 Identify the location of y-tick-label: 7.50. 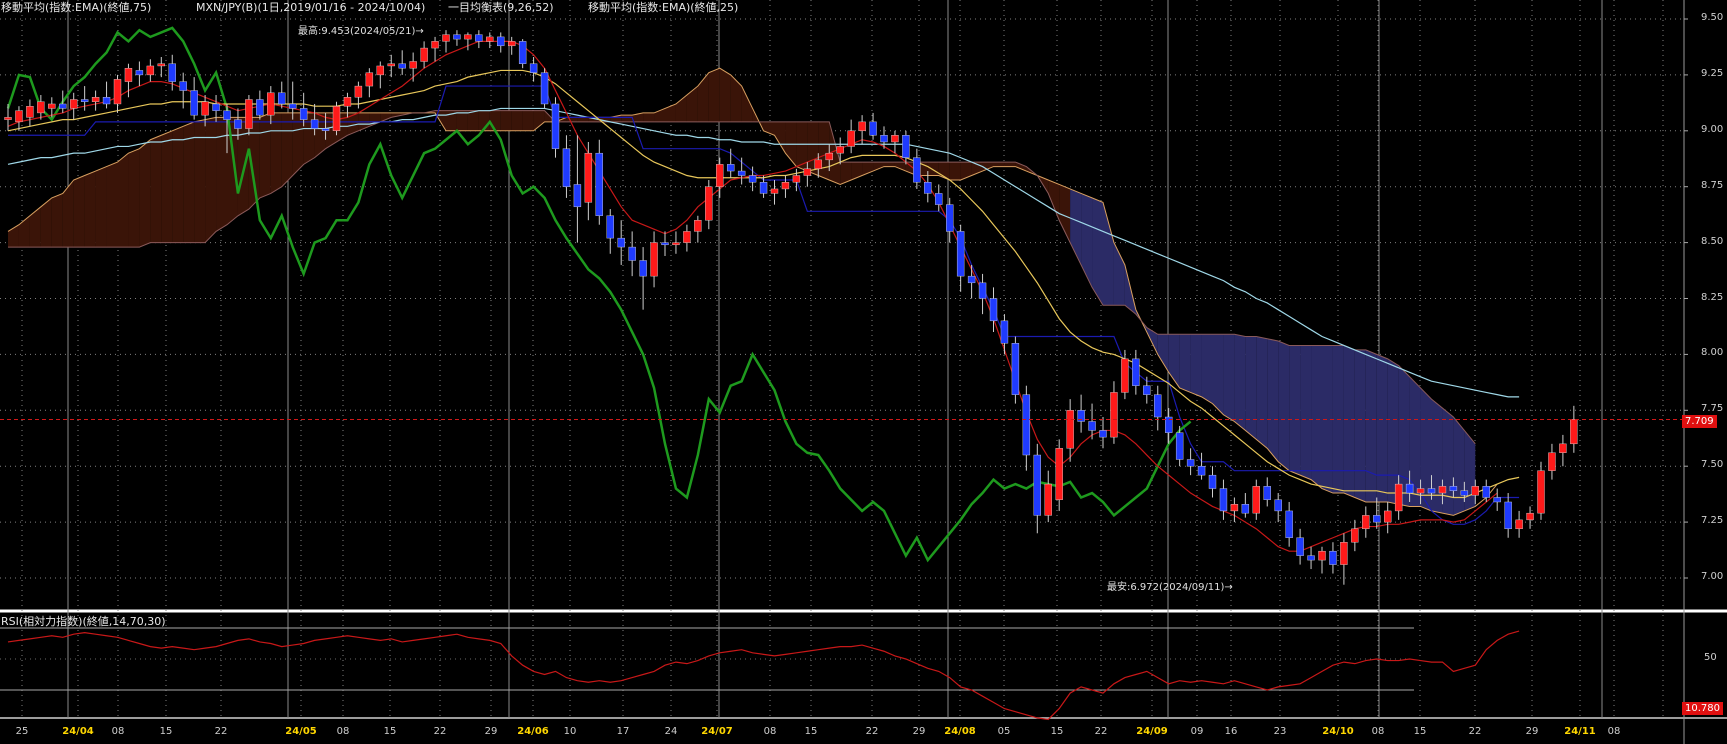
(1712, 465).